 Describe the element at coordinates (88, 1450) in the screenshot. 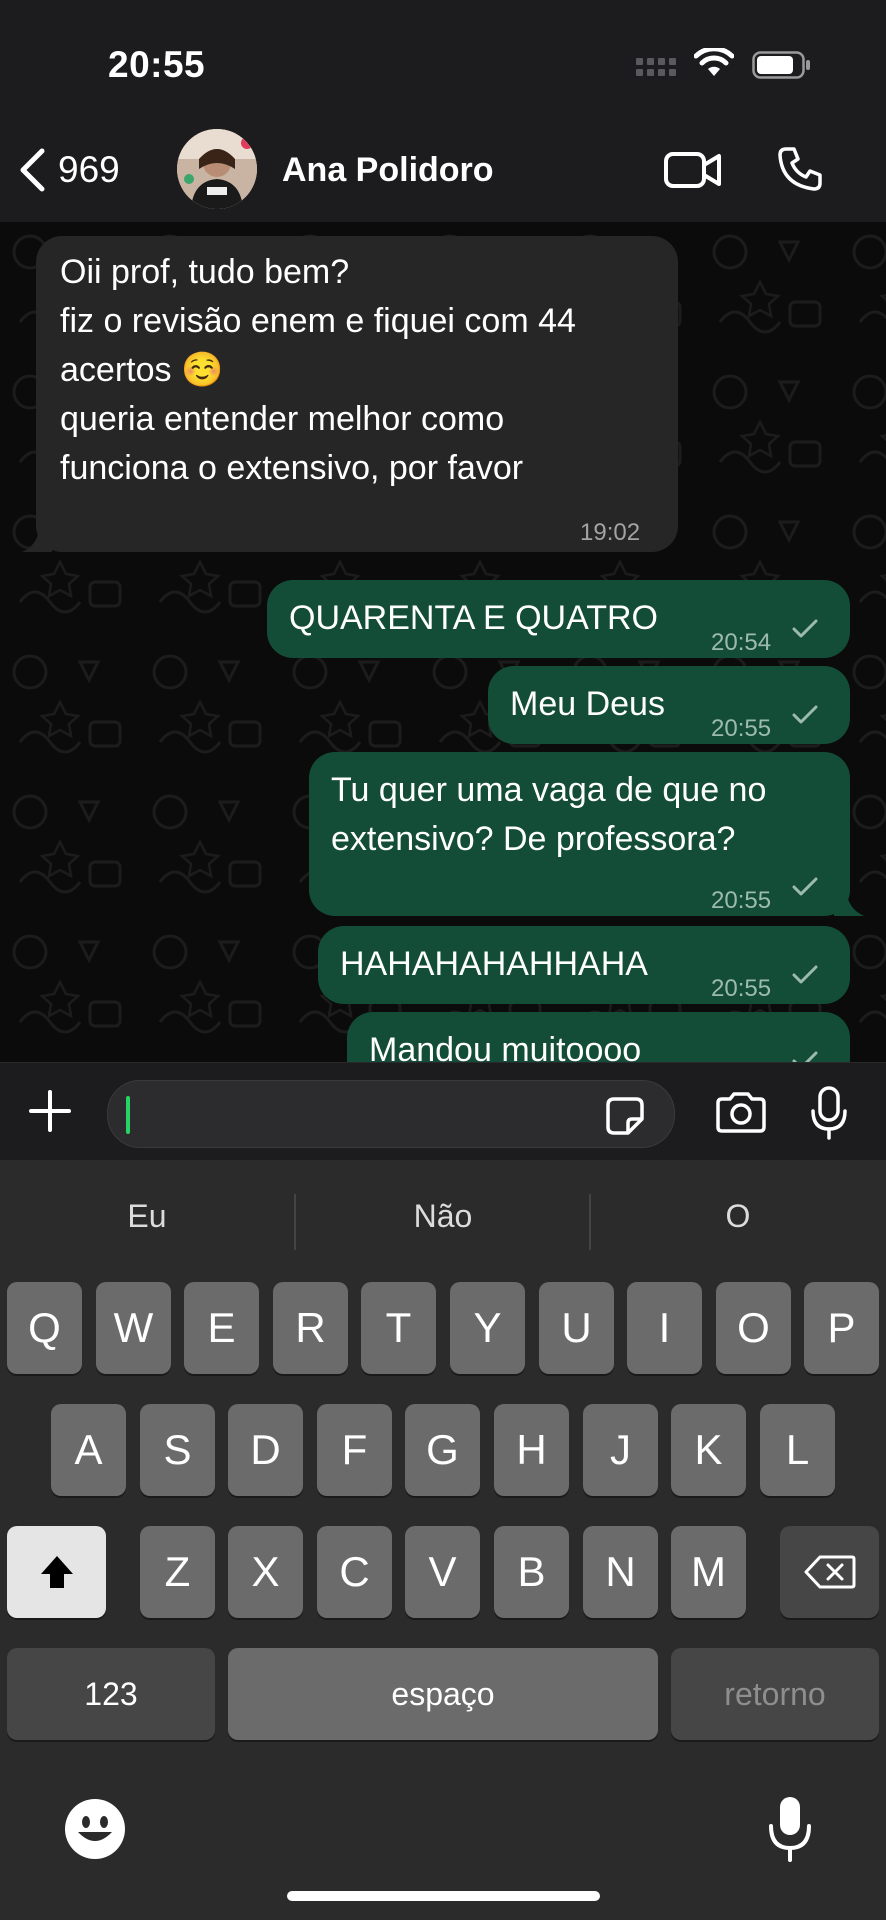

I see `key: A` at that location.